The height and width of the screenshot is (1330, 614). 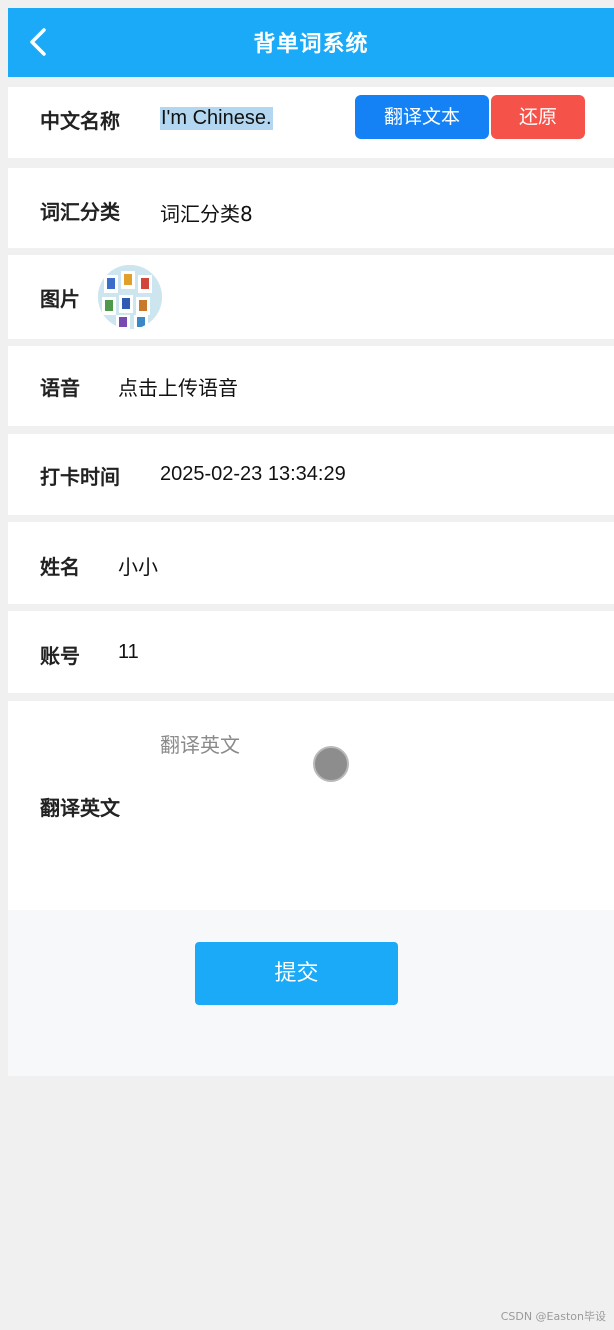 I want to click on image-label: 图片, so click(x=60, y=299).